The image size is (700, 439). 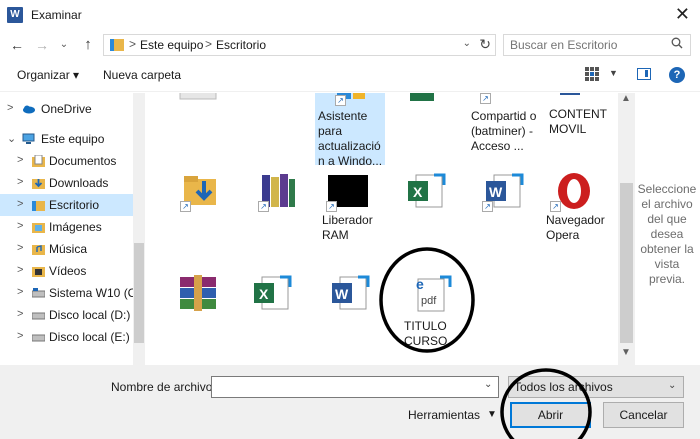 I want to click on preview-pane-icon, so click(x=644, y=74).